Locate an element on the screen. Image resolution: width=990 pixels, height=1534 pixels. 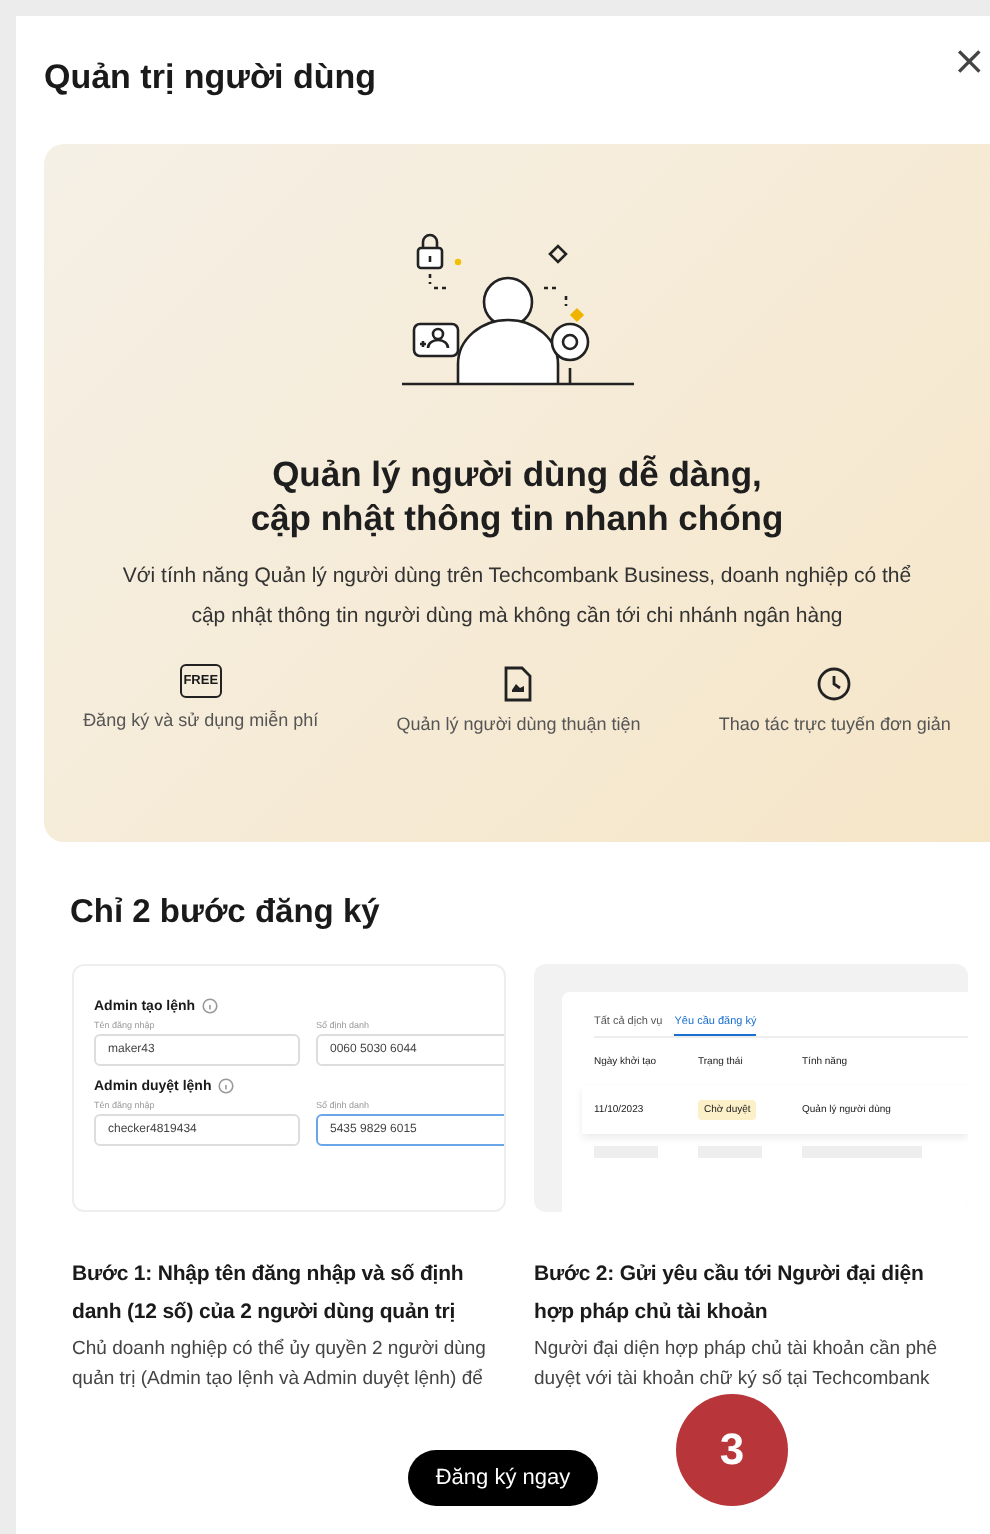
headline-text: cập nhật thông tin nhanh chóng is located at coordinates (517, 518).